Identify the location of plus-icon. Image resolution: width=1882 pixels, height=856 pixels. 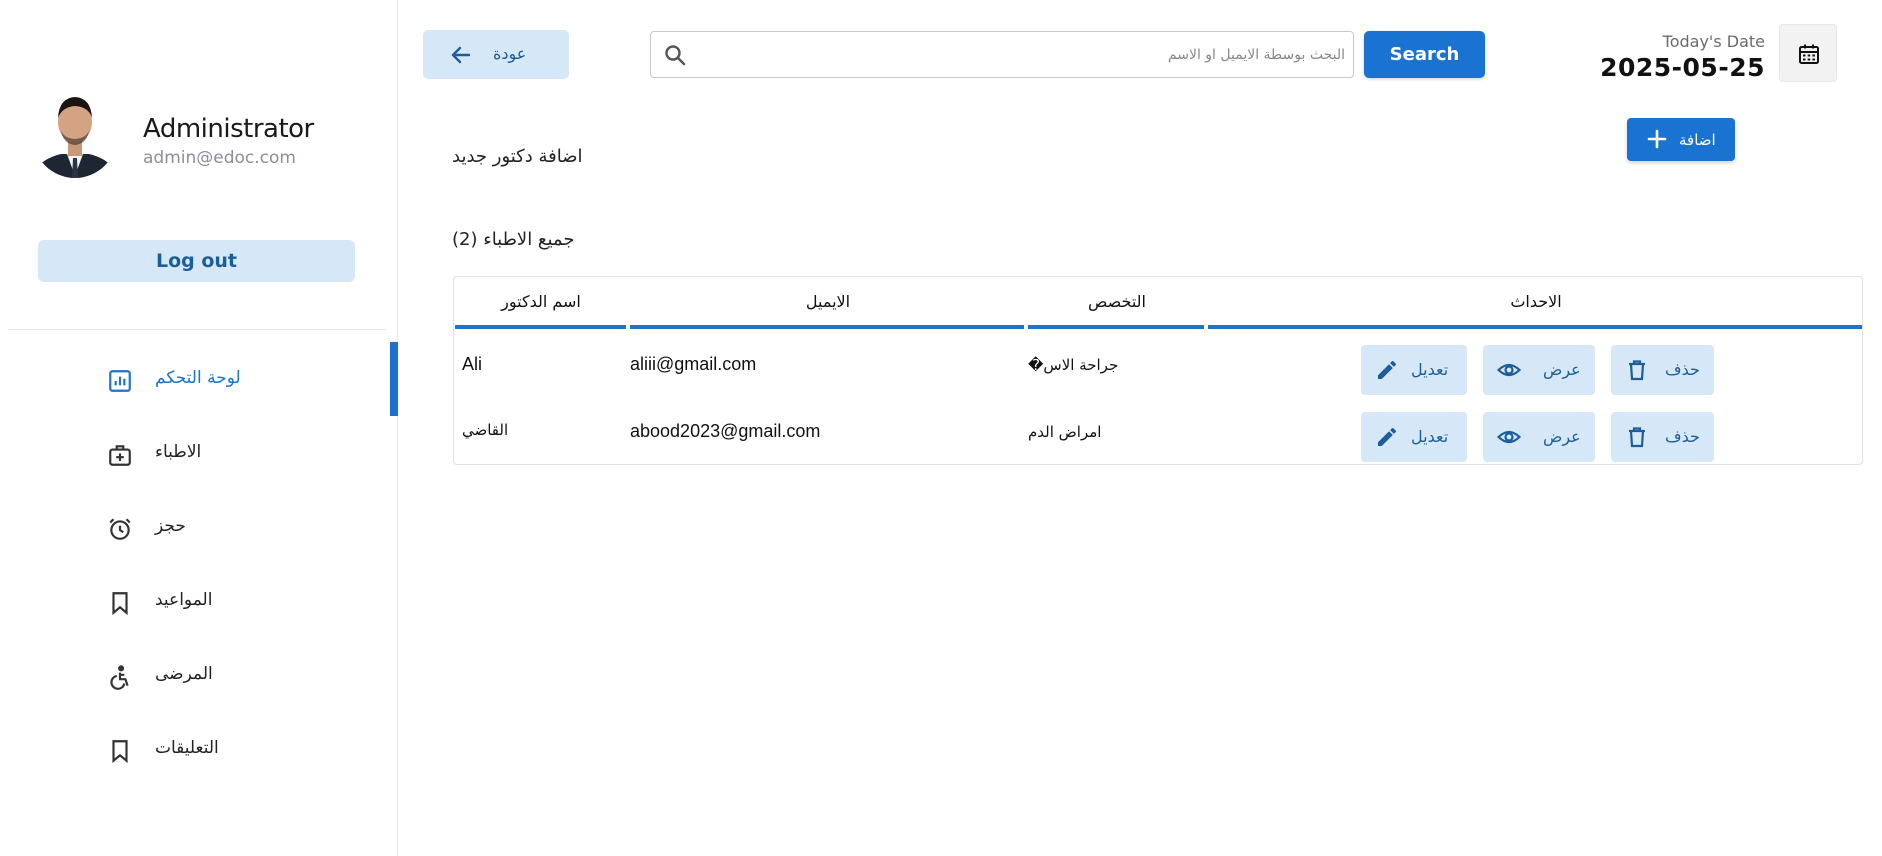
(1657, 139).